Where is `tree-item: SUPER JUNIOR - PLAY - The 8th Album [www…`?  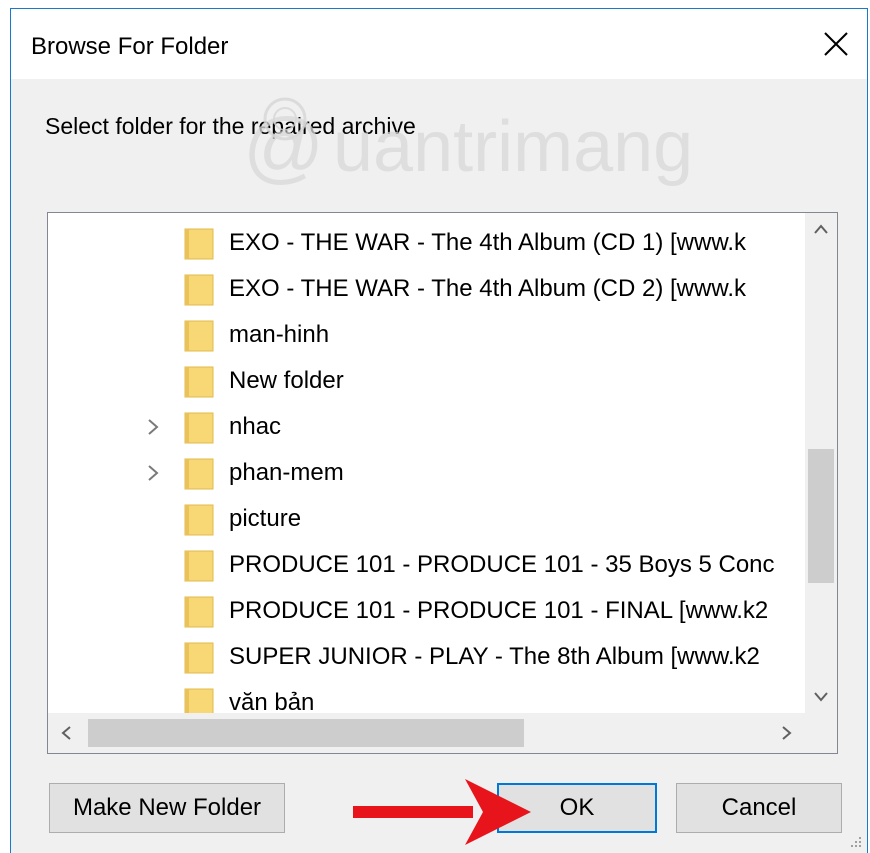 tree-item: SUPER JUNIOR - PLAY - The 8th Album [www… is located at coordinates (426, 658).